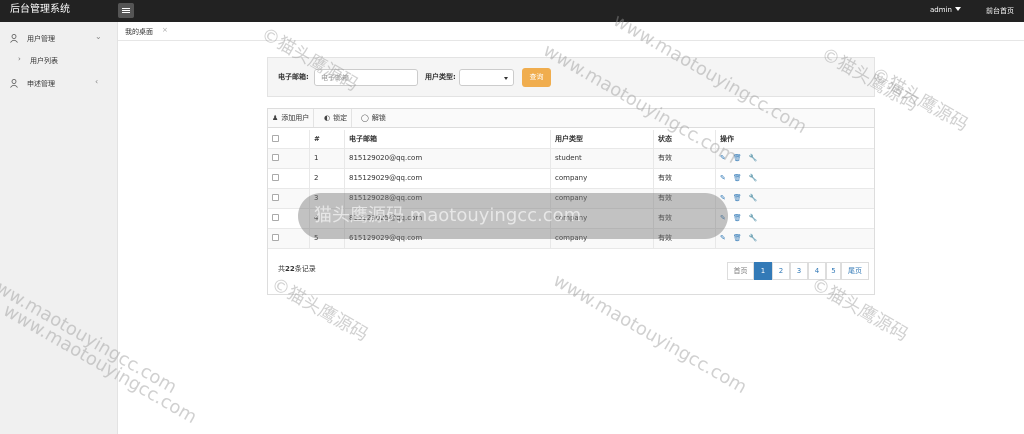 Image resolution: width=1024 pixels, height=434 pixels. I want to click on sidebar-item-label: 申述管理, so click(41, 84).